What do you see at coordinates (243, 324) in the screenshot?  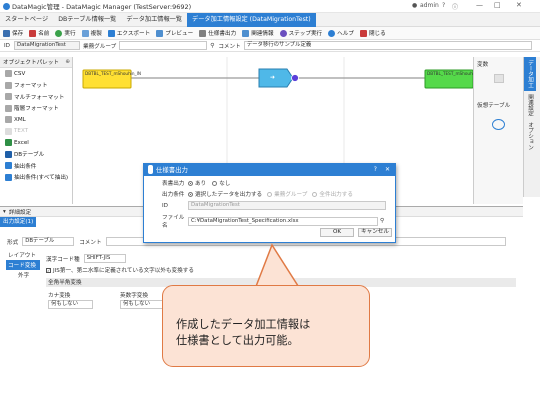 I see `callout-line-1: 作成したデータ加工情報は` at bounding box center [243, 324].